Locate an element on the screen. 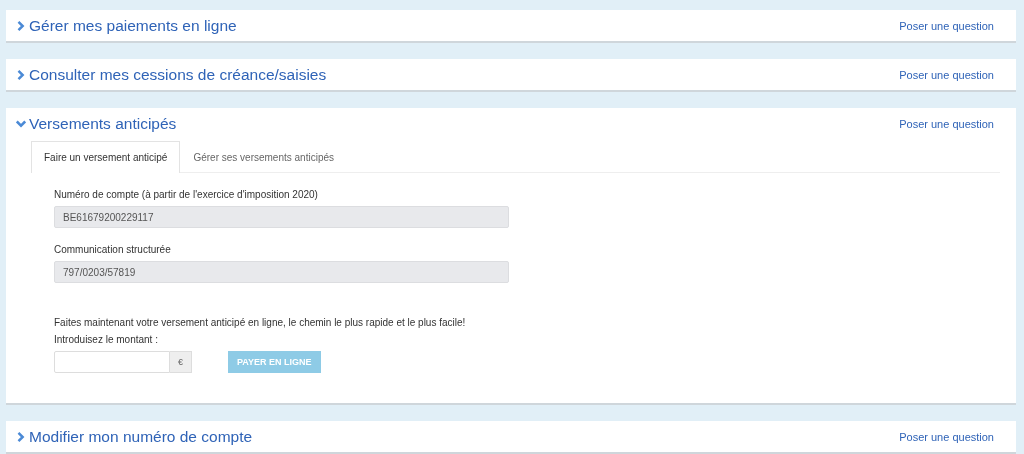 The height and width of the screenshot is (454, 1024). readonly-field: 797/0203/57819 is located at coordinates (281, 272).